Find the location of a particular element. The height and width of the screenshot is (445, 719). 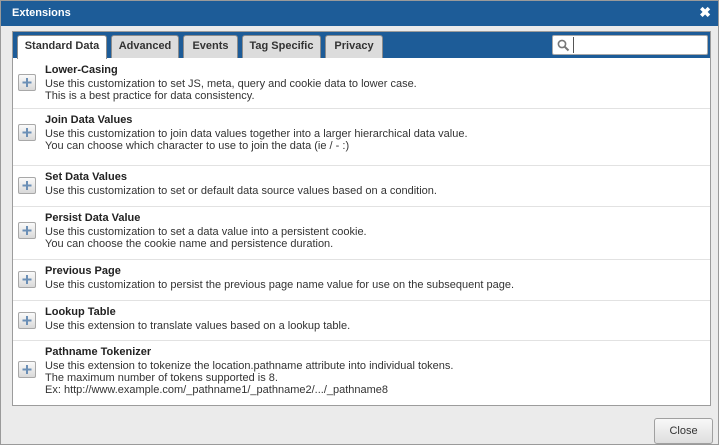

extension-title: Lower-Casing is located at coordinates (81, 70).